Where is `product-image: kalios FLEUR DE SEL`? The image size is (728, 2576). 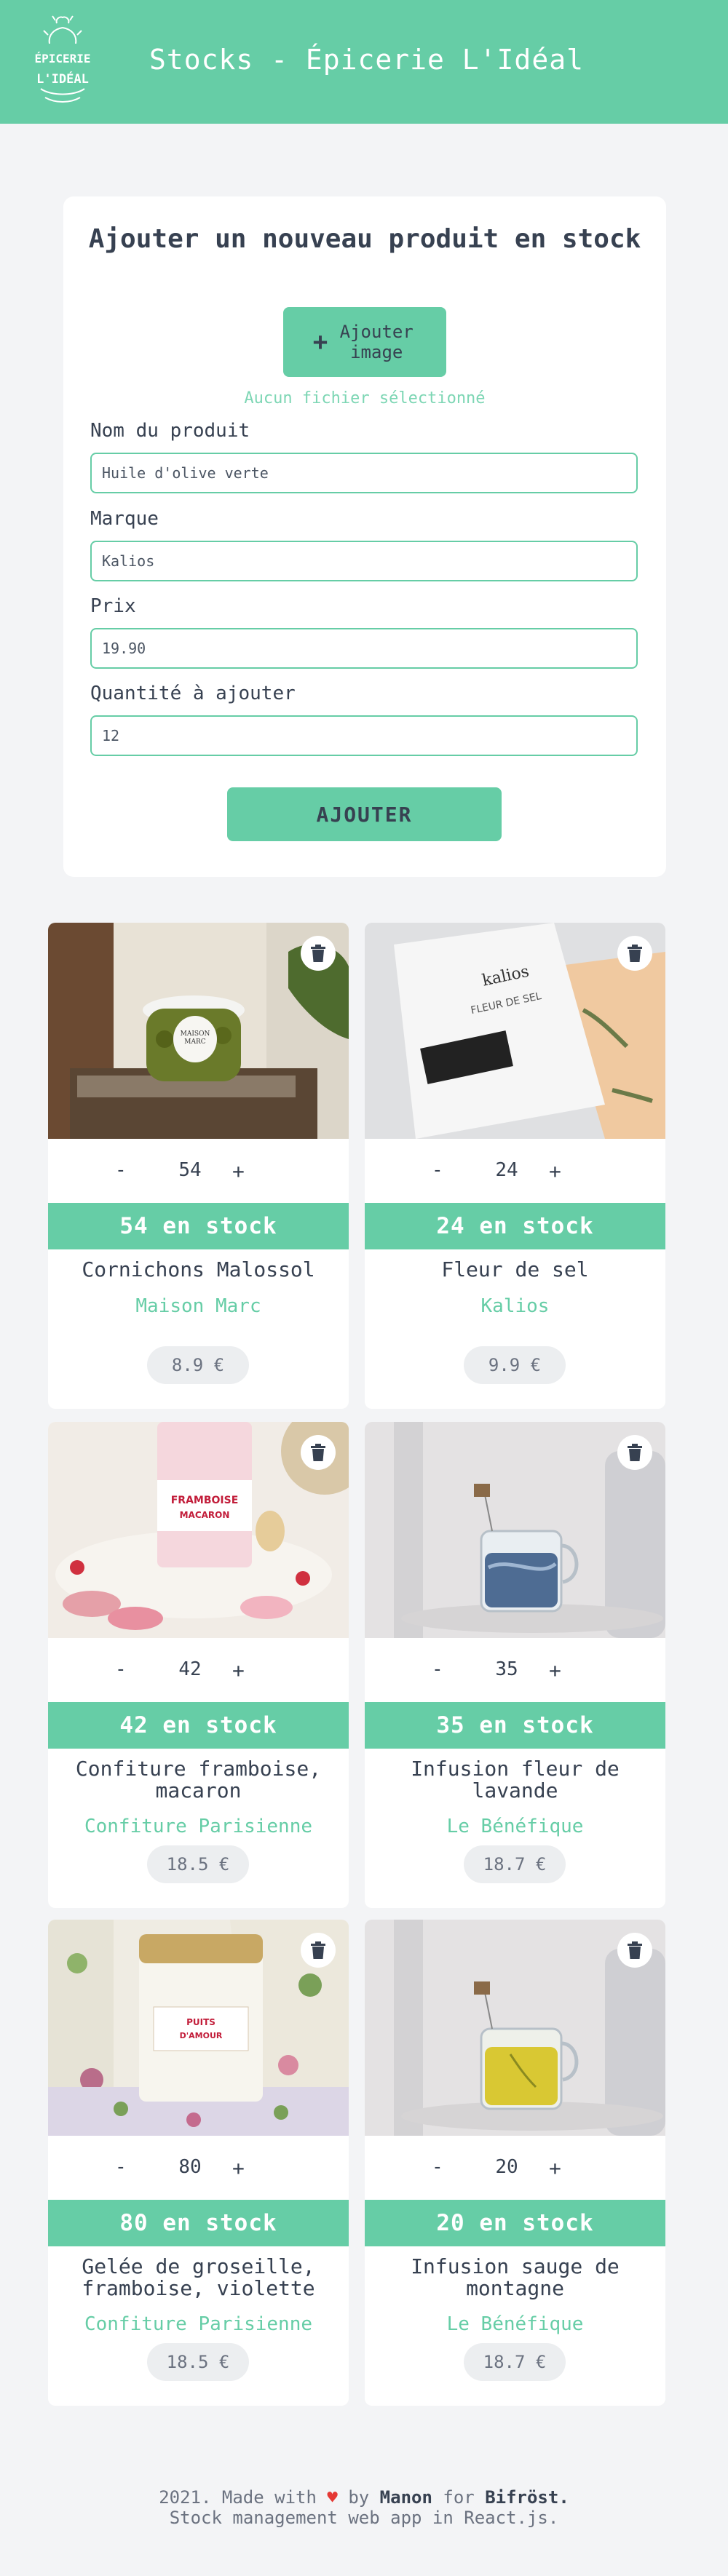
product-image: kalios FLEUR DE SEL is located at coordinates (515, 1031).